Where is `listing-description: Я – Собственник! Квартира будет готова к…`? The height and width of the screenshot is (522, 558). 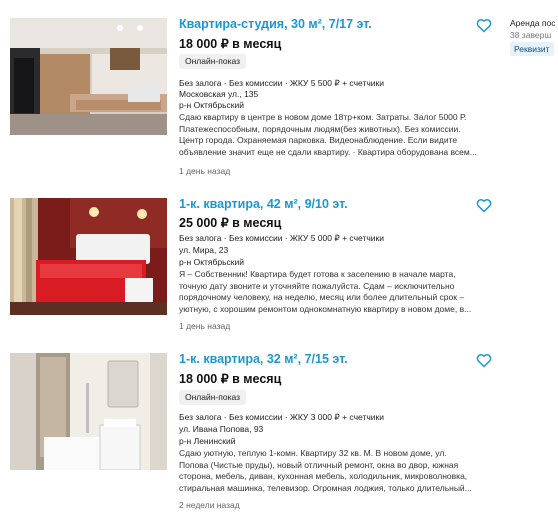 listing-description: Я – Собственник! Квартира будет готова к… is located at coordinates (335, 292).